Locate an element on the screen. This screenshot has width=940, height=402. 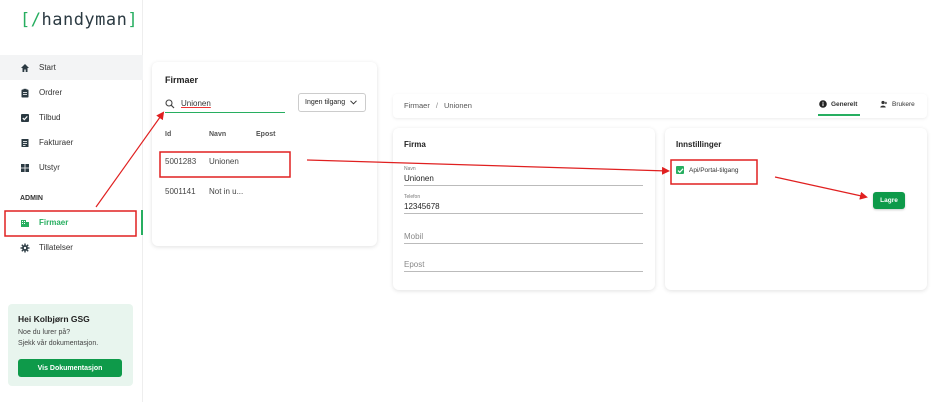
sidebar-item-ordrer: Ordrer is located at coordinates (71, 92).